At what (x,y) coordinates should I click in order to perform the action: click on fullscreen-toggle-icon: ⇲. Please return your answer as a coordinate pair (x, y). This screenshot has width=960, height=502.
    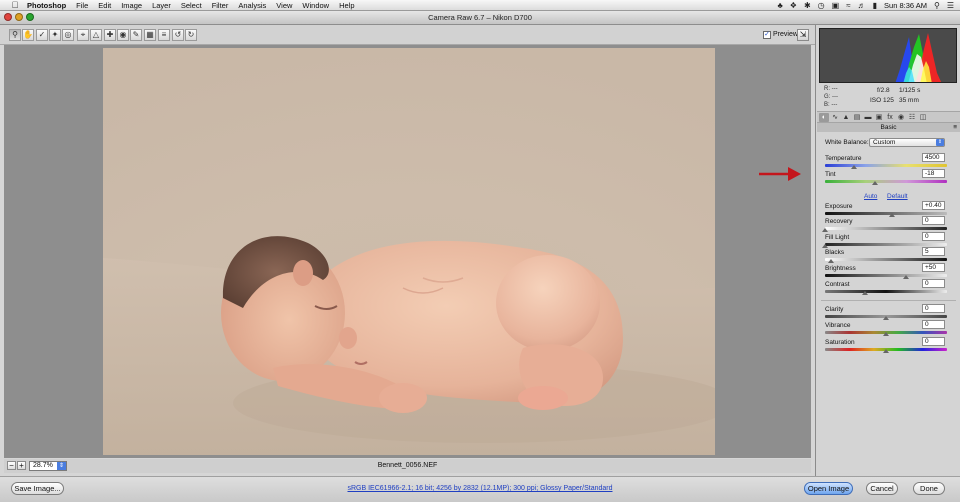
    Looking at the image, I should click on (803, 35).